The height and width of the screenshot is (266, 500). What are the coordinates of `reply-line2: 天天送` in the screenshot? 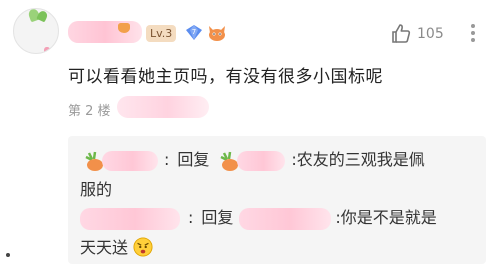 It's located at (116, 246).